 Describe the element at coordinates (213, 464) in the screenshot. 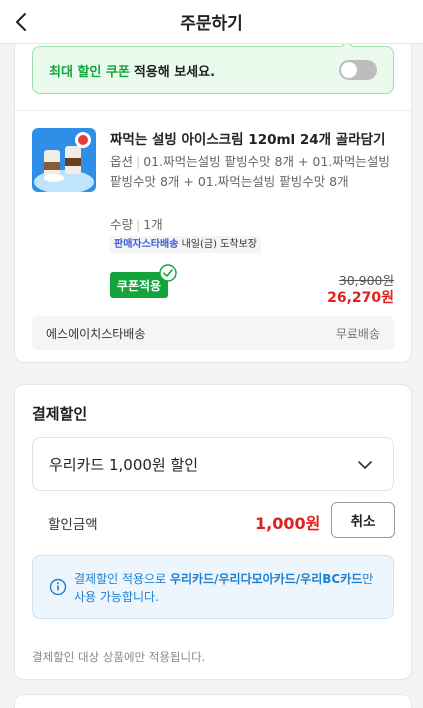

I see `card-discount-select: 우리카드 1,000원 할인` at that location.